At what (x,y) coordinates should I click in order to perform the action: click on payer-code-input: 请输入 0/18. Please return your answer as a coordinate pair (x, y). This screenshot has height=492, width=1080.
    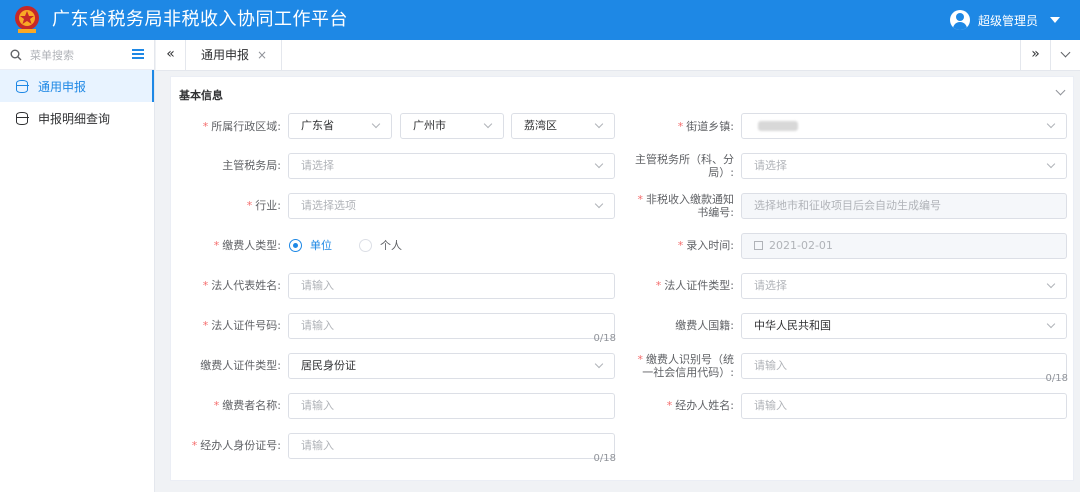
    Looking at the image, I should click on (904, 368).